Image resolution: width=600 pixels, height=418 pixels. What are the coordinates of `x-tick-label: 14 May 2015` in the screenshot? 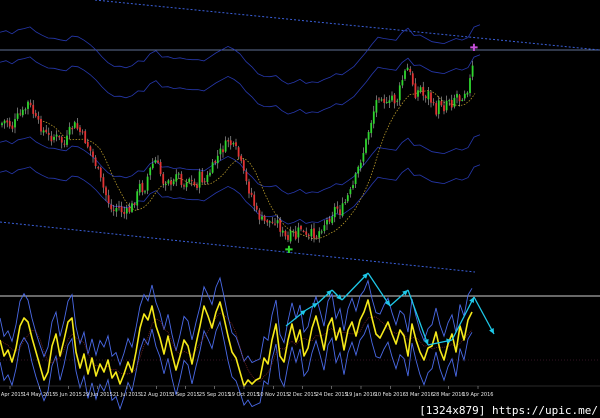 It's located at (39, 395).